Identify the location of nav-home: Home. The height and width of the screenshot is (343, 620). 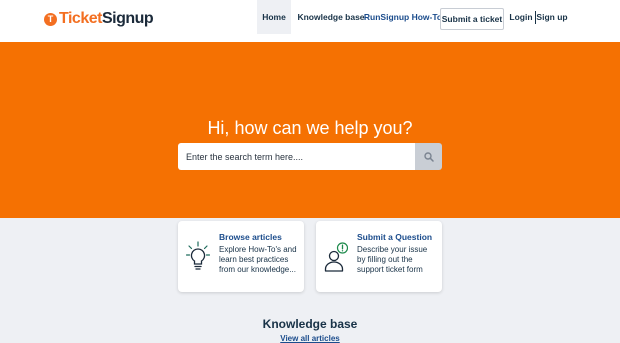
(274, 17).